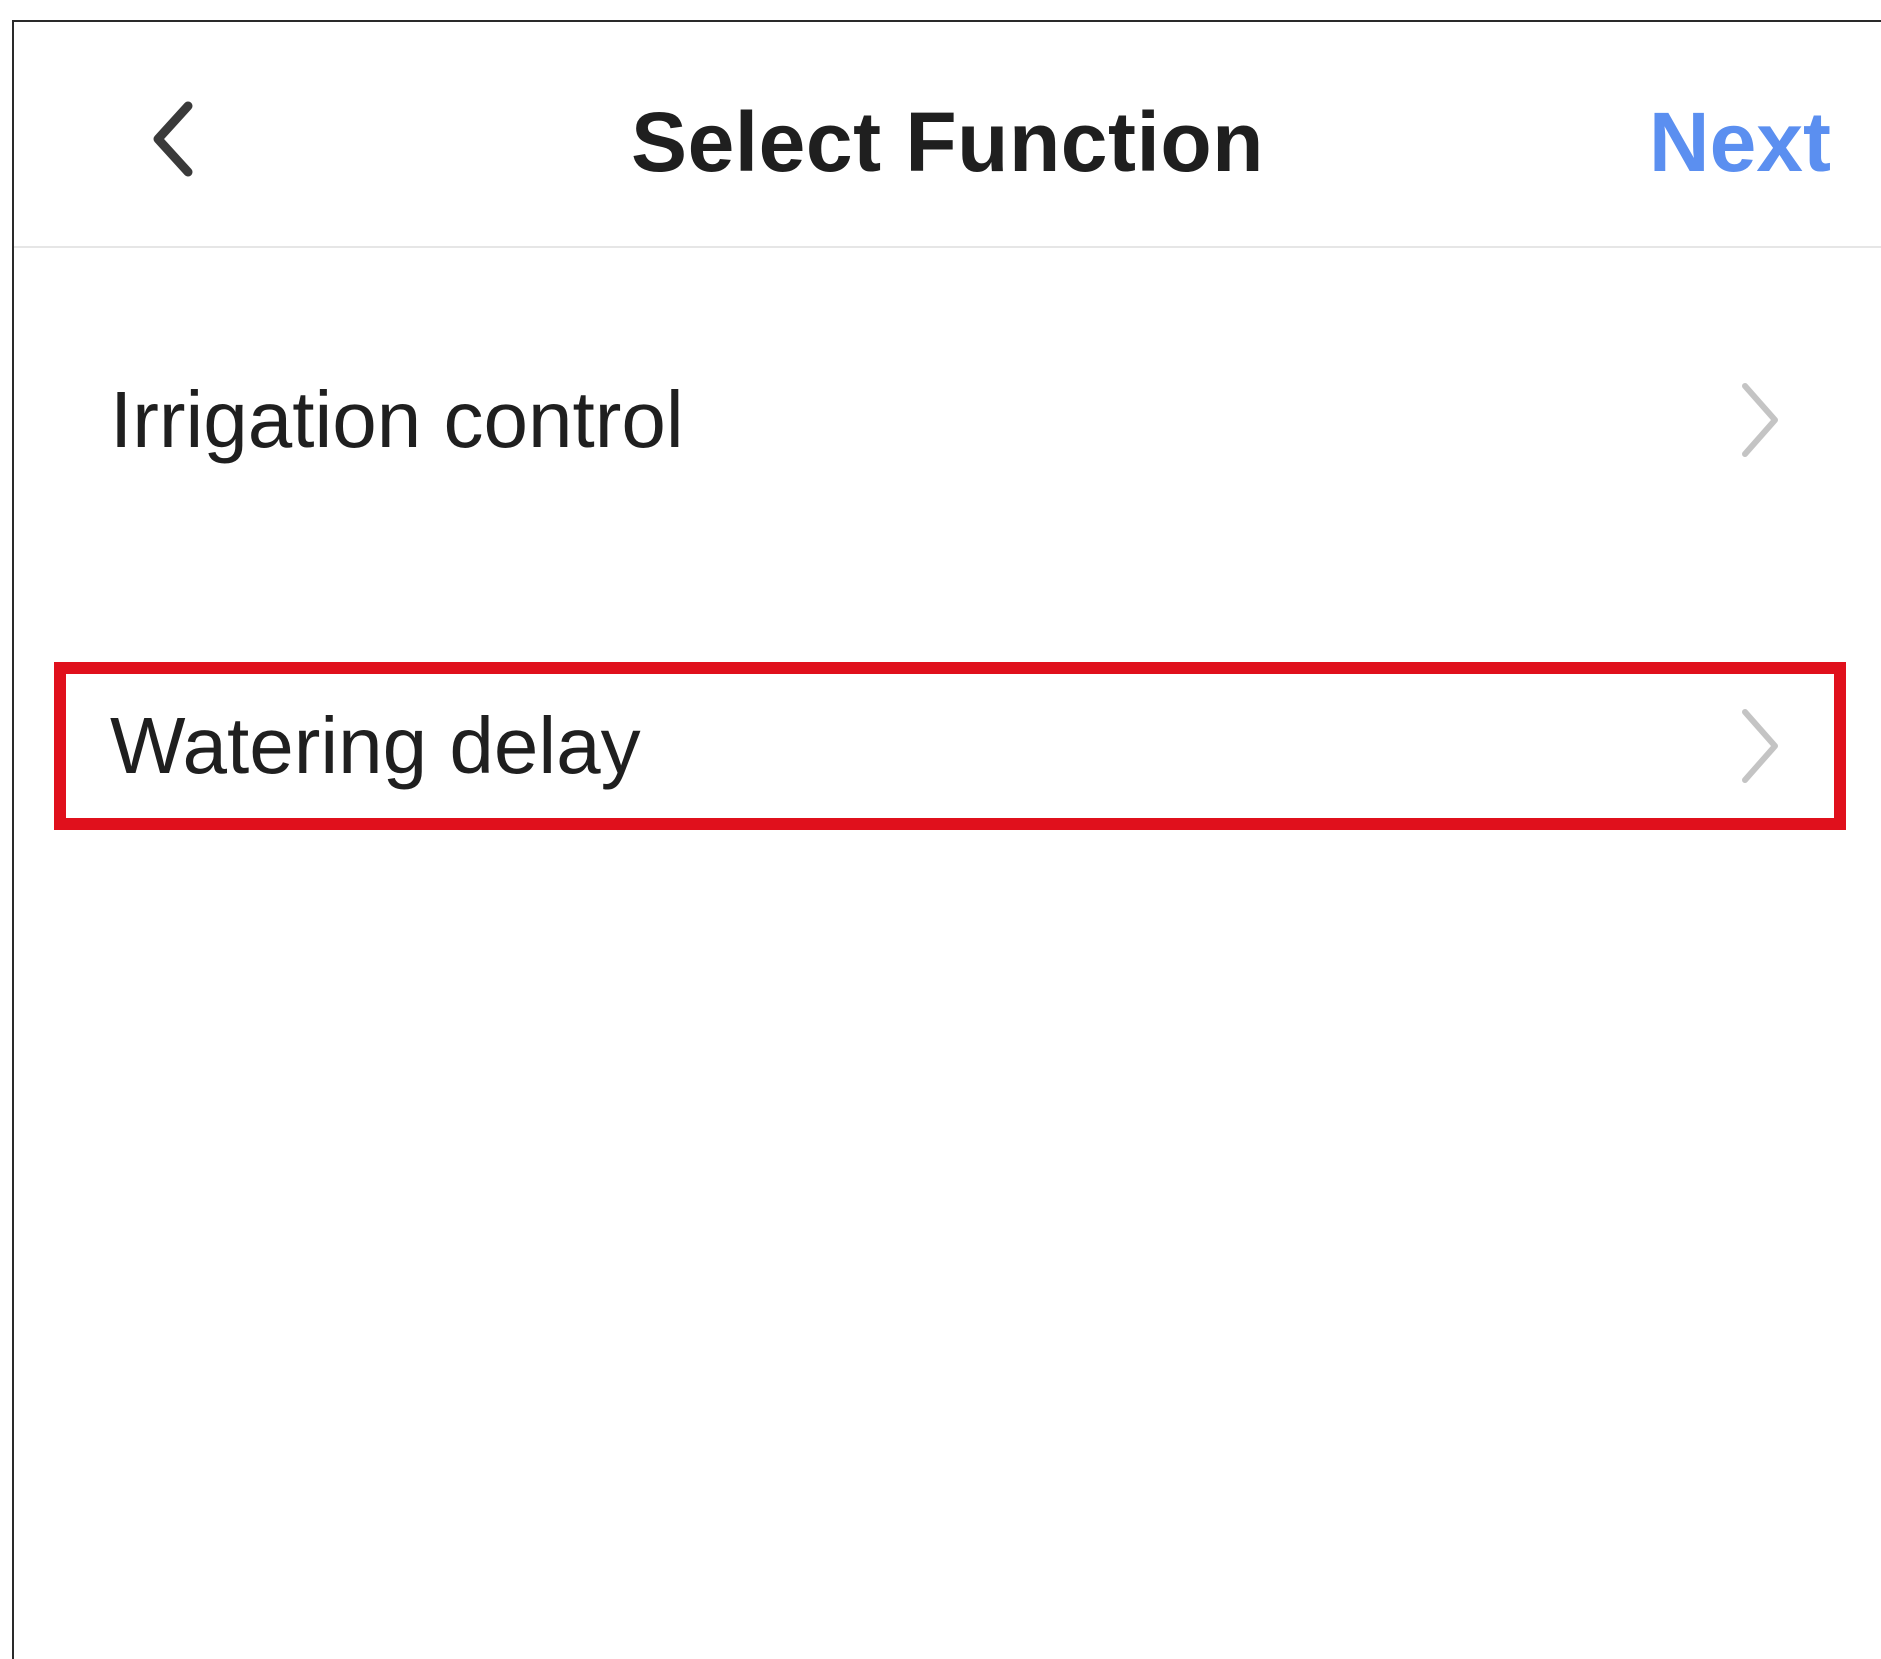 The height and width of the screenshot is (1659, 1881). What do you see at coordinates (1740, 142) in the screenshot?
I see `next-button: Next` at bounding box center [1740, 142].